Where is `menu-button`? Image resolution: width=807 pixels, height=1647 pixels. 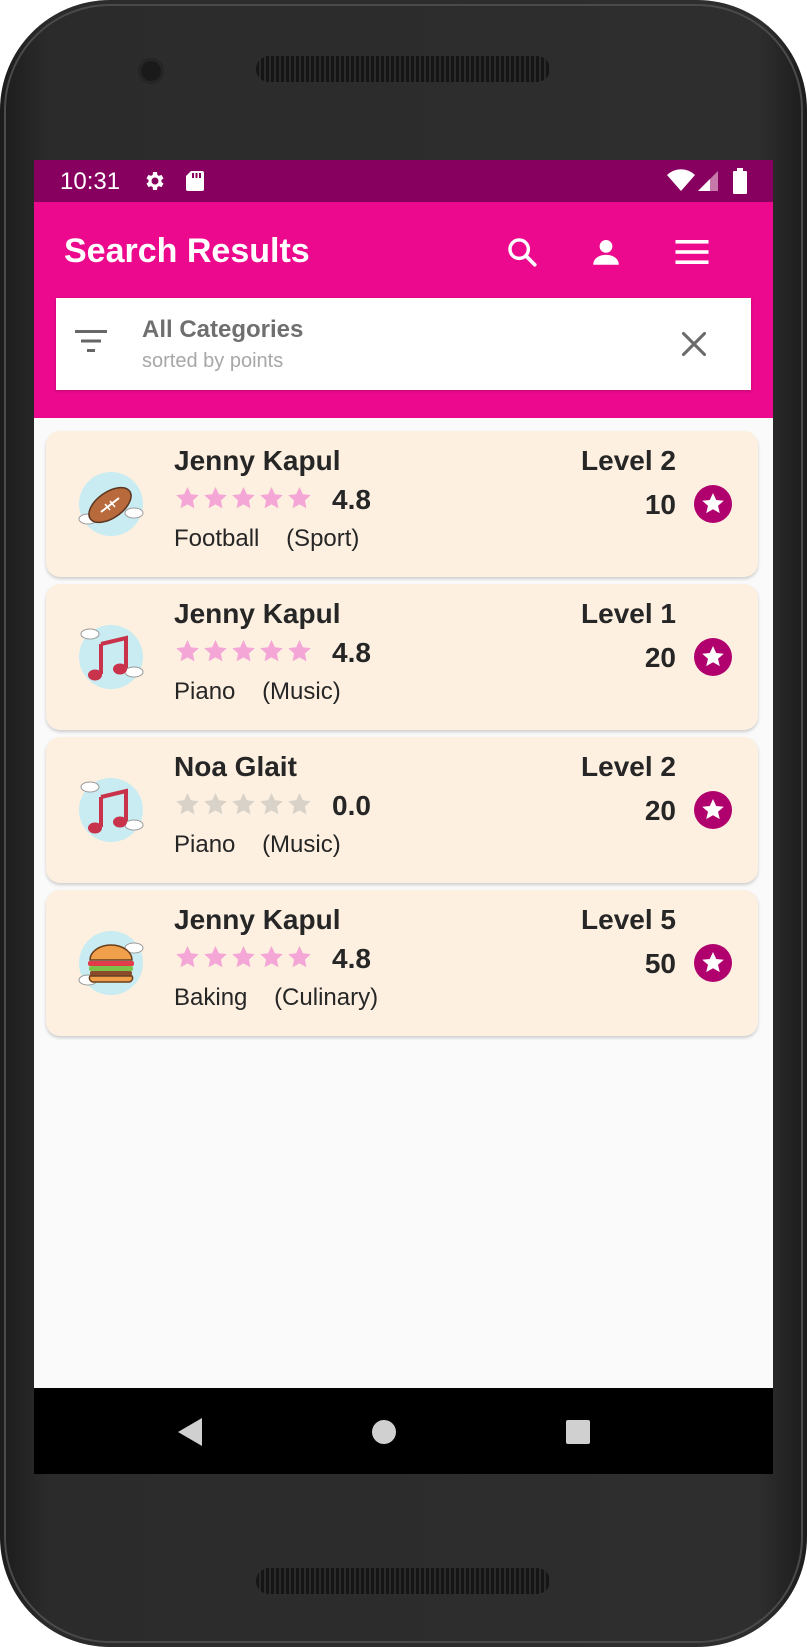 menu-button is located at coordinates (692, 252).